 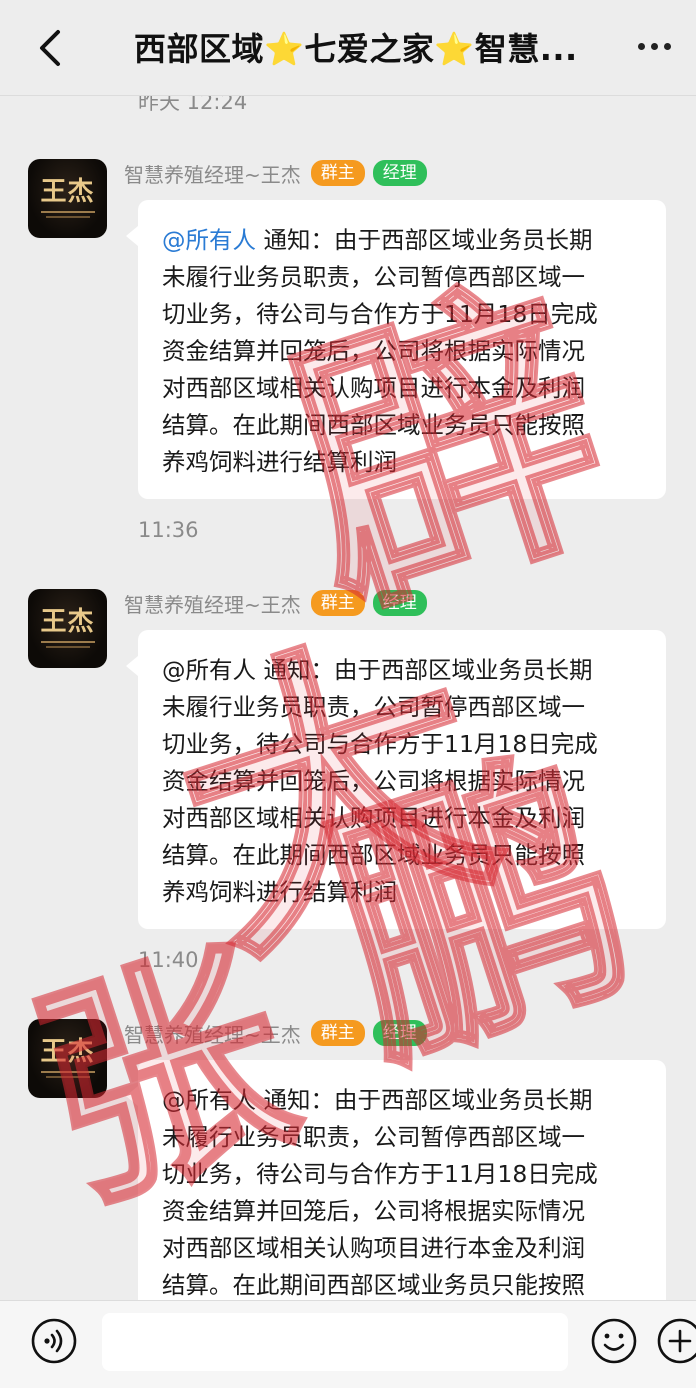 I want to click on message-timestamp: 11:36, so click(x=168, y=530).